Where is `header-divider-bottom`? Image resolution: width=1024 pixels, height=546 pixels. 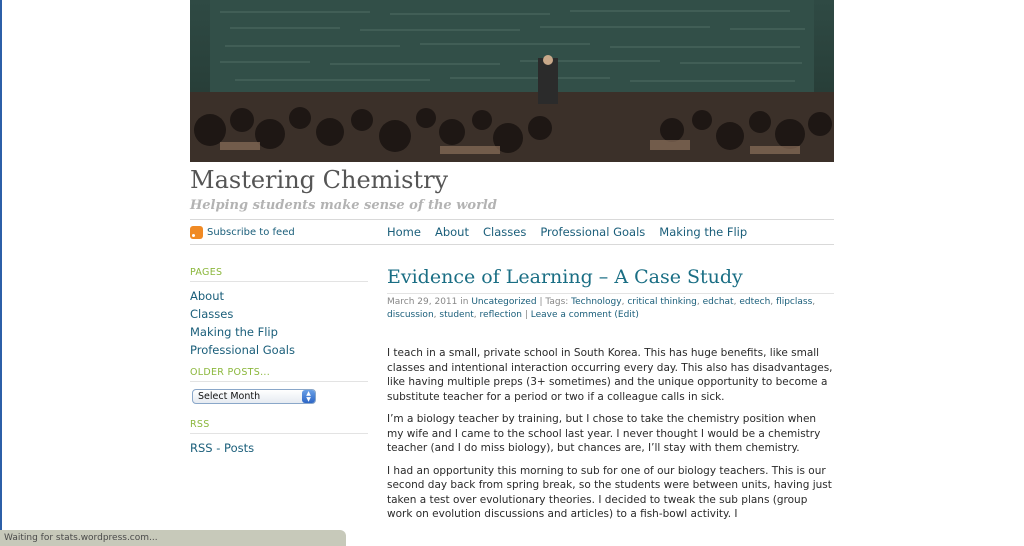
header-divider-bottom is located at coordinates (512, 244).